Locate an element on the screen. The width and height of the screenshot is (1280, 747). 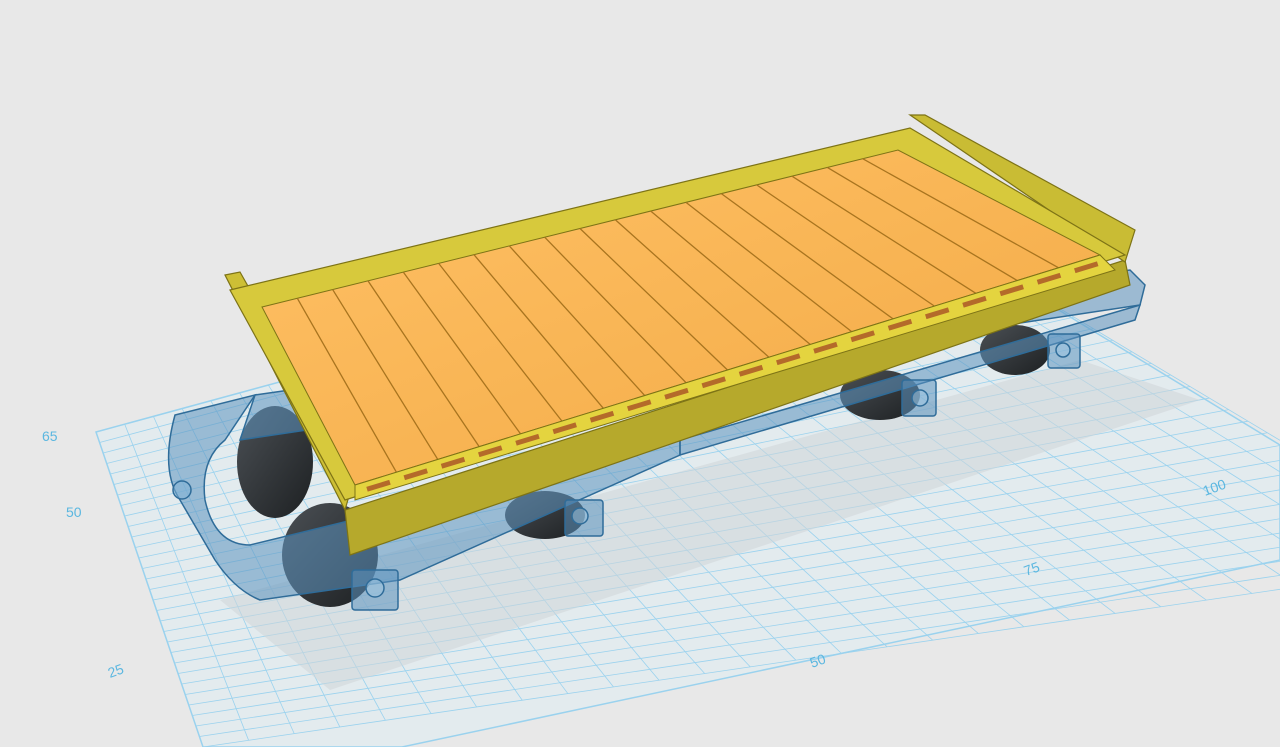
grid-label-left-2: 25 is located at coordinates (116, 670).